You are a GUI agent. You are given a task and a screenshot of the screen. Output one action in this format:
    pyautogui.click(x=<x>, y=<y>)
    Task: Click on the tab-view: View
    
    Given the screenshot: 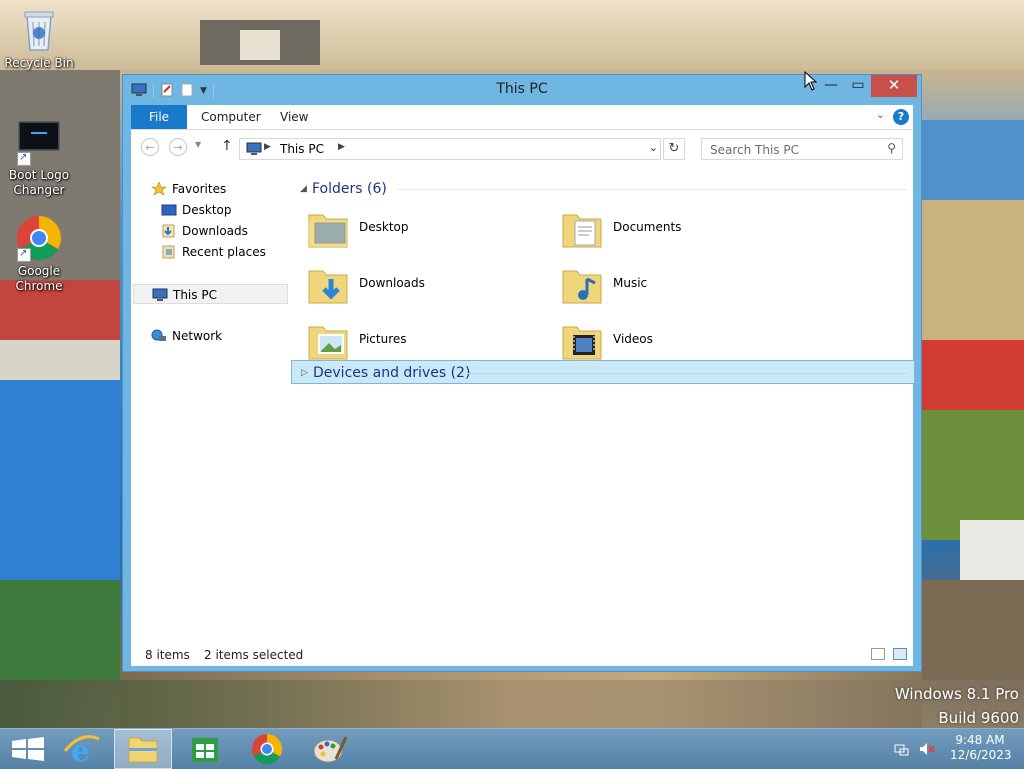 What is the action you would take?
    pyautogui.click(x=294, y=117)
    